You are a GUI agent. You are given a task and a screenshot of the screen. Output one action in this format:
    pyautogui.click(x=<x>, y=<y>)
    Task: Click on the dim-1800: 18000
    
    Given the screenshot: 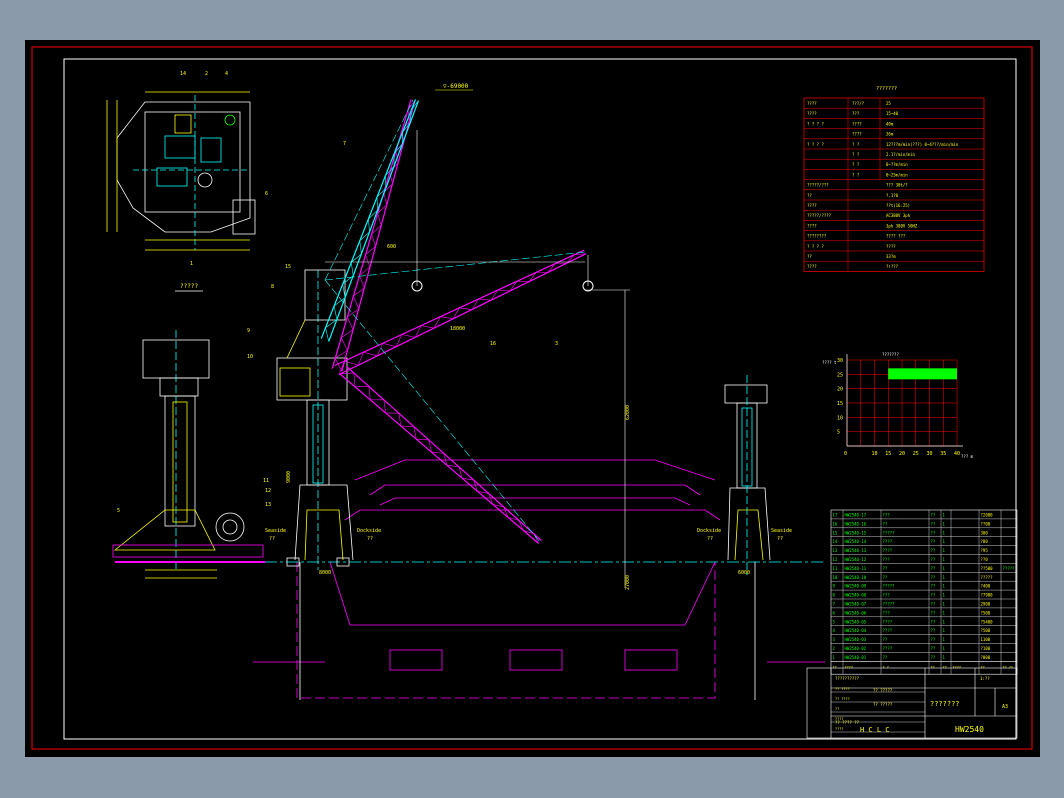 What is the action you would take?
    pyautogui.click(x=457, y=329)
    